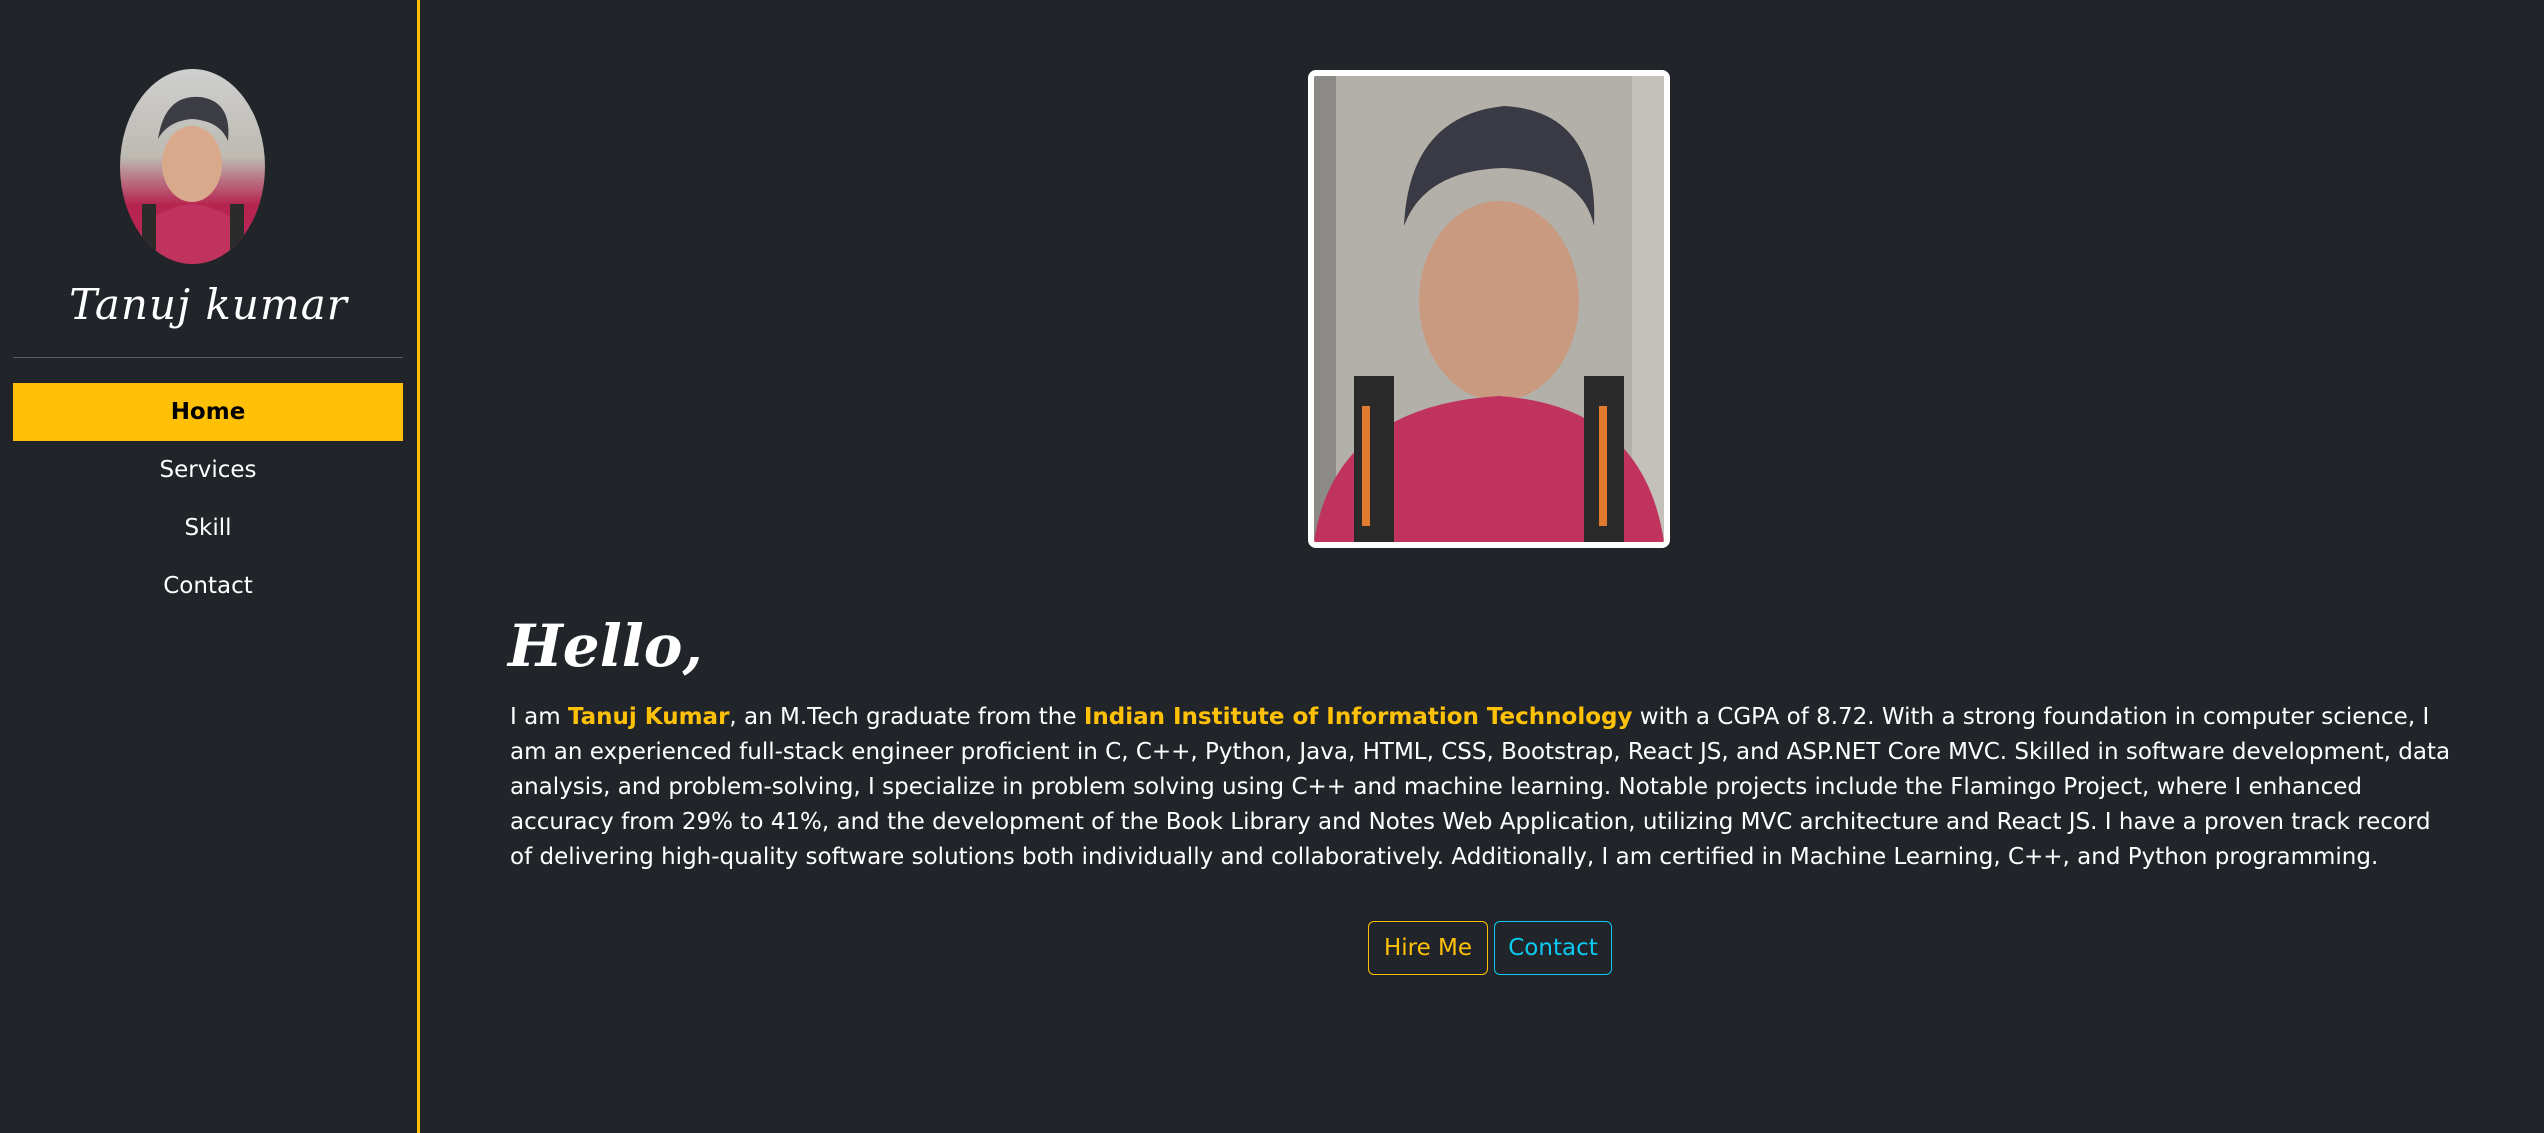  I want to click on hire-me-button: Hire Me, so click(1428, 948).